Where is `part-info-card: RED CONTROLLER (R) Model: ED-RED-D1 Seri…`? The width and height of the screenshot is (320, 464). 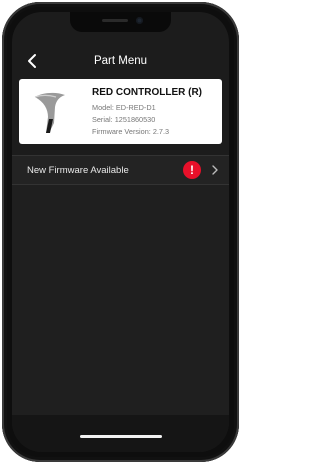 part-info-card: RED CONTROLLER (R) Model: ED-RED-D1 Seri… is located at coordinates (120, 111).